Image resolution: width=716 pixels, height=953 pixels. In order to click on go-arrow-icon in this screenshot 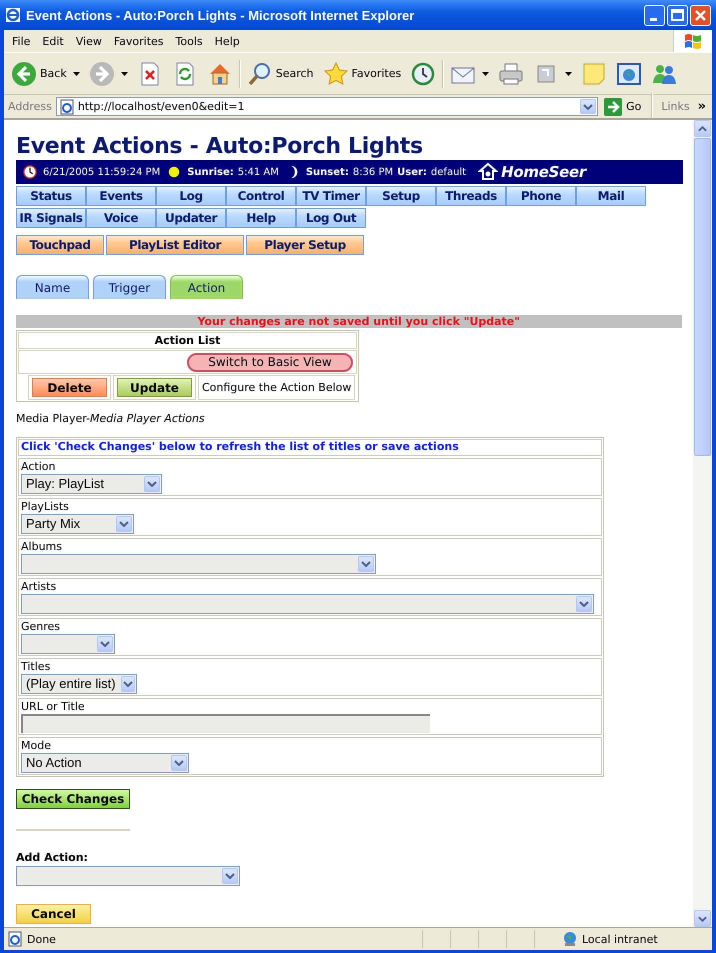, I will do `click(613, 107)`.